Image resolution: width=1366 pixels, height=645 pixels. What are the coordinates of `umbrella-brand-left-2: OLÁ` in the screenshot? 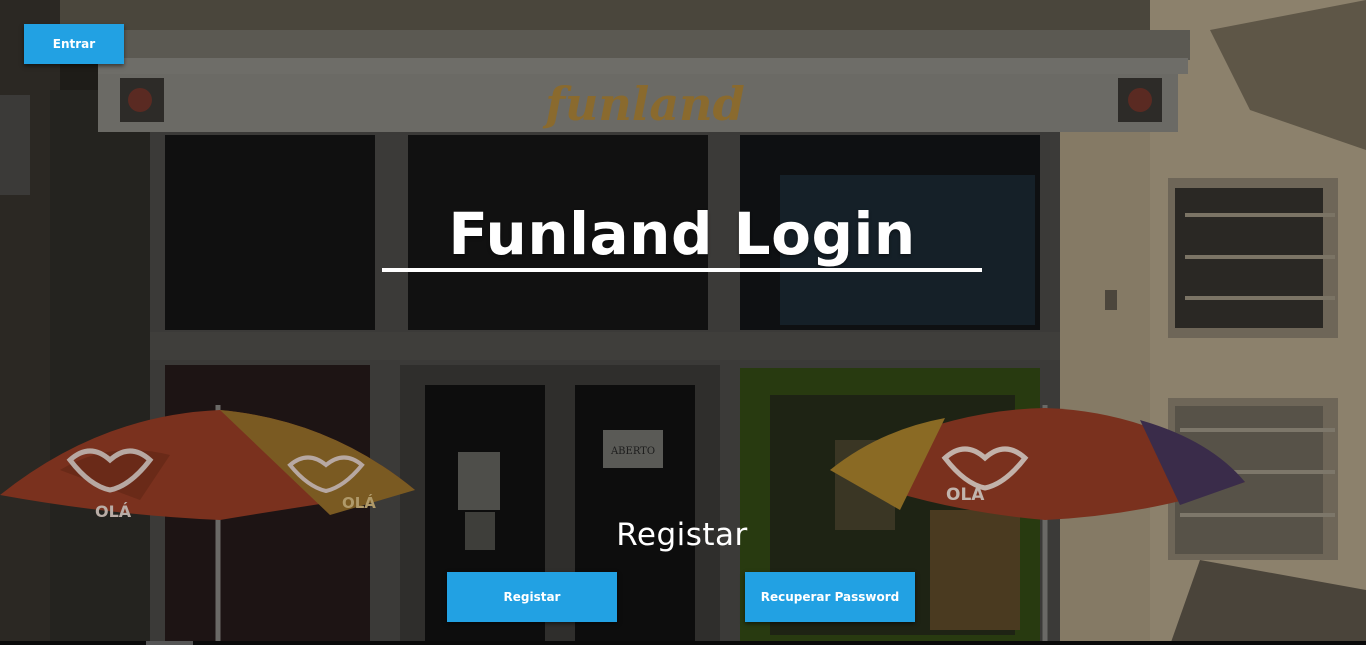 It's located at (359, 502).